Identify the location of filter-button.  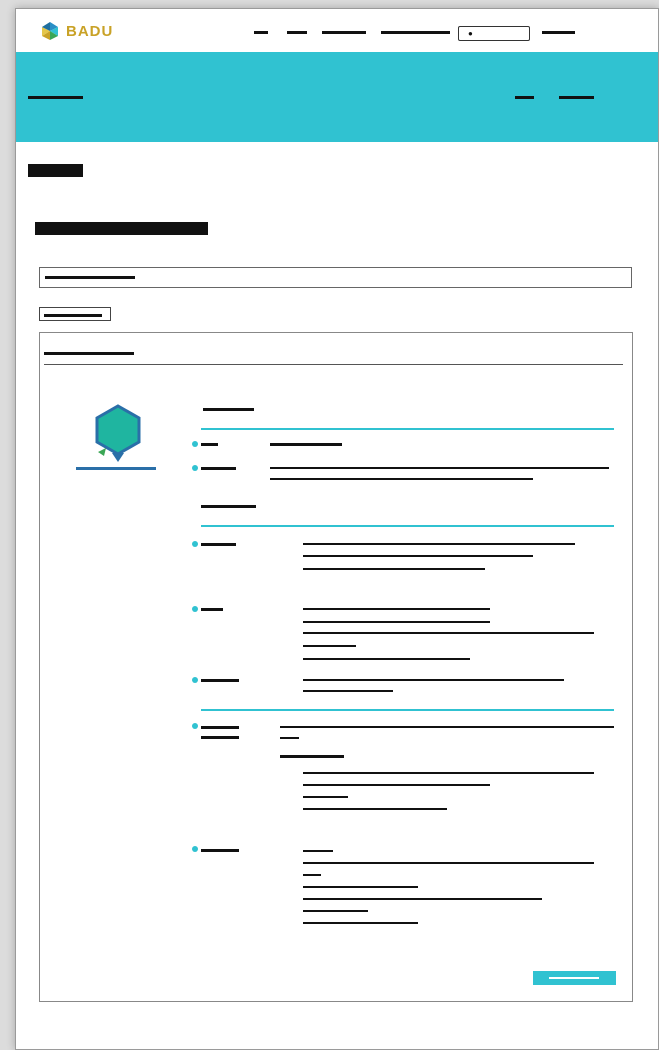
(75, 314).